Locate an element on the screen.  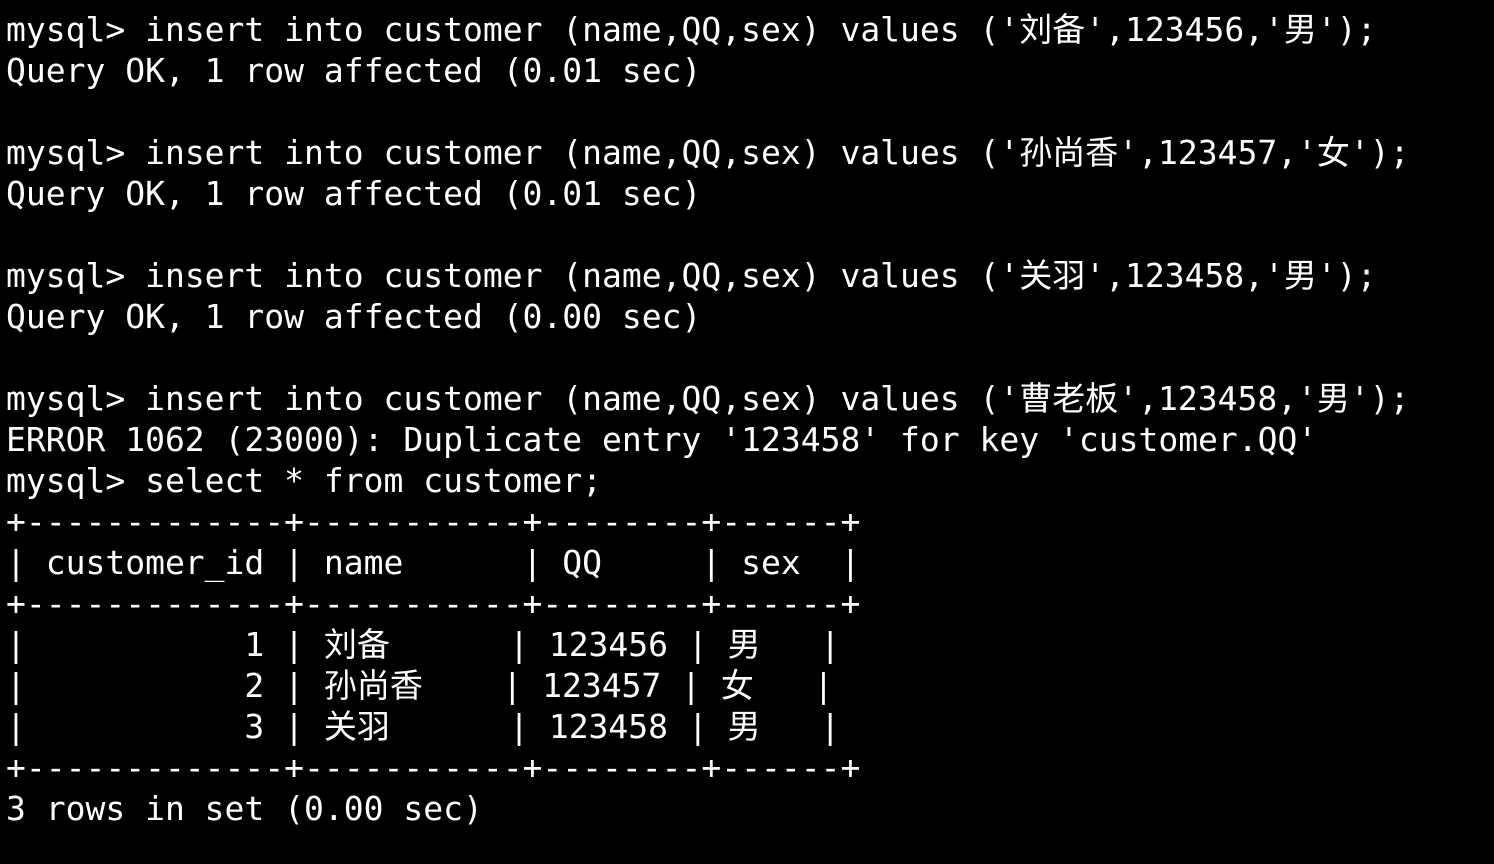
table-row: | 1 | 刘备 | 123456 | 男 | is located at coordinates (423, 644).